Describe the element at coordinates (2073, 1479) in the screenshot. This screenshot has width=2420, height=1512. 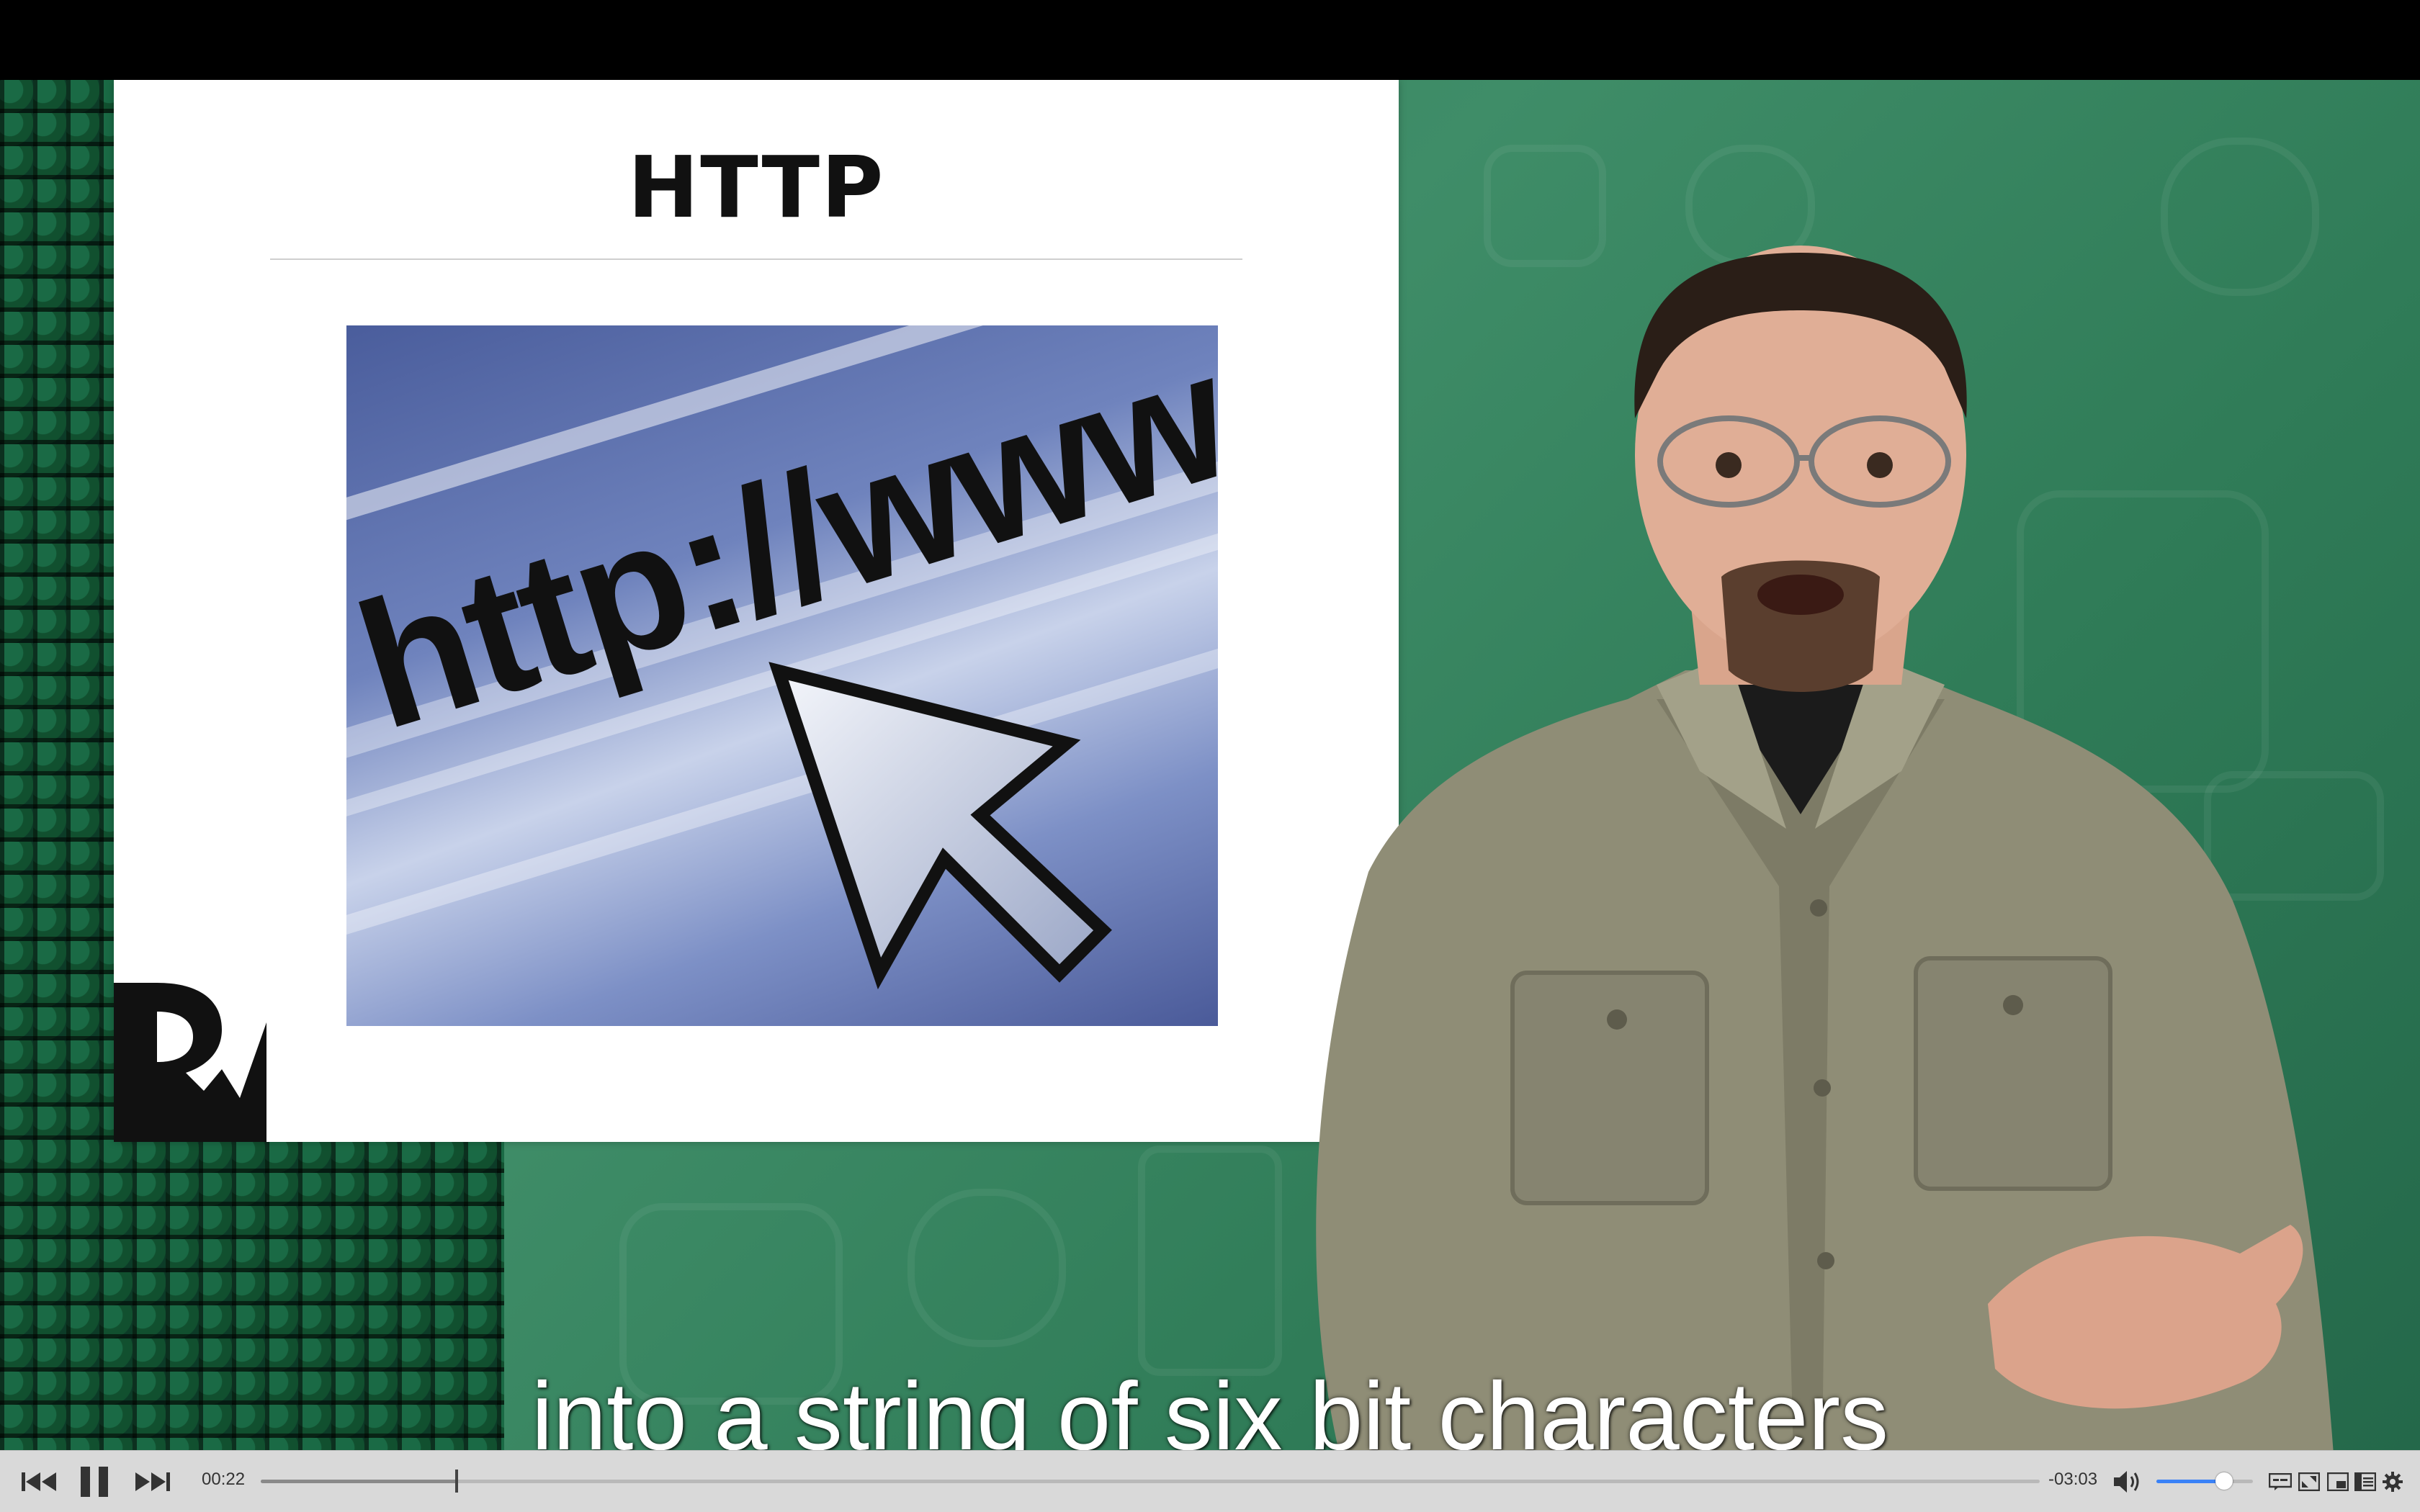
I see `remaining-time: -03:03` at that location.